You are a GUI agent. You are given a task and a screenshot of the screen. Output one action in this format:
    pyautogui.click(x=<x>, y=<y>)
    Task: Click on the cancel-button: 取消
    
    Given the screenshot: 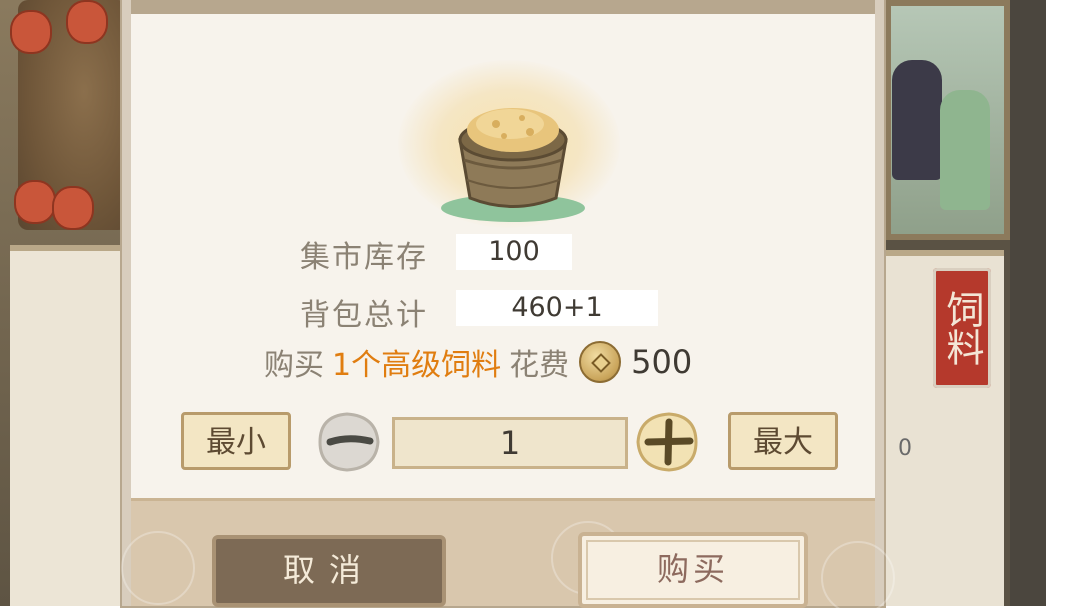 What is the action you would take?
    pyautogui.click(x=329, y=571)
    